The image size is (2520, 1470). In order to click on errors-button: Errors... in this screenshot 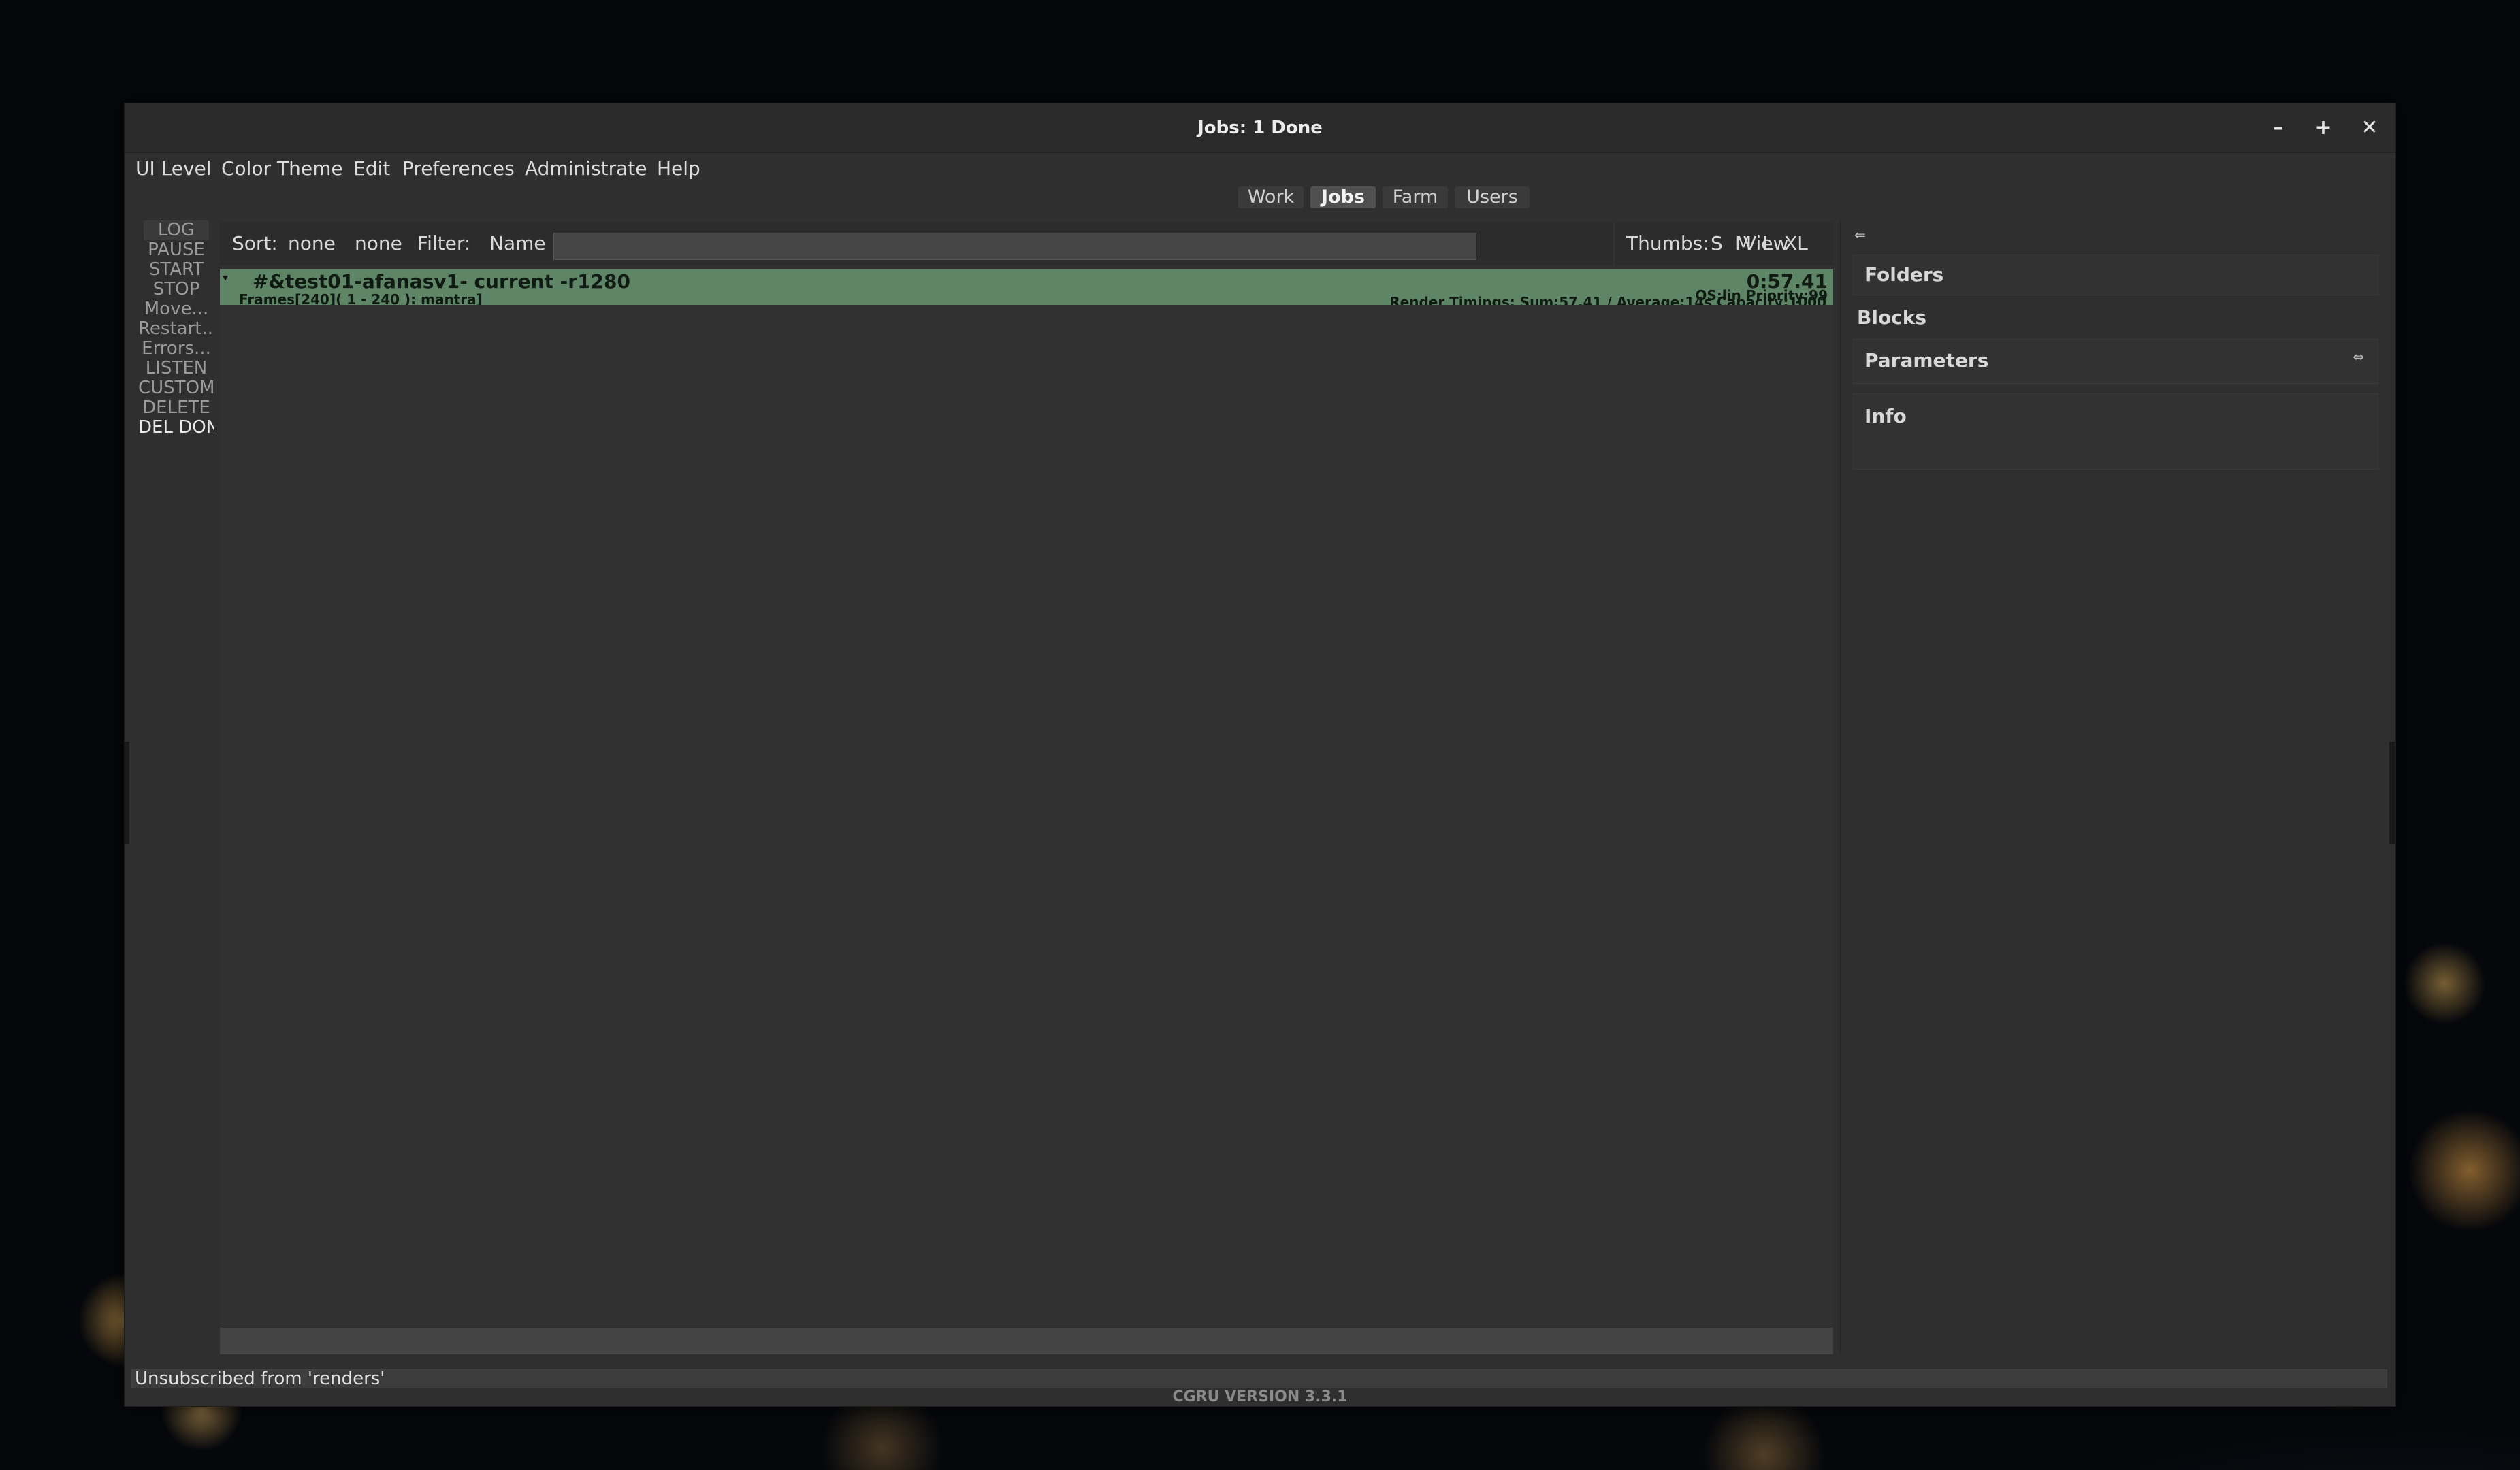, I will do `click(176, 349)`.